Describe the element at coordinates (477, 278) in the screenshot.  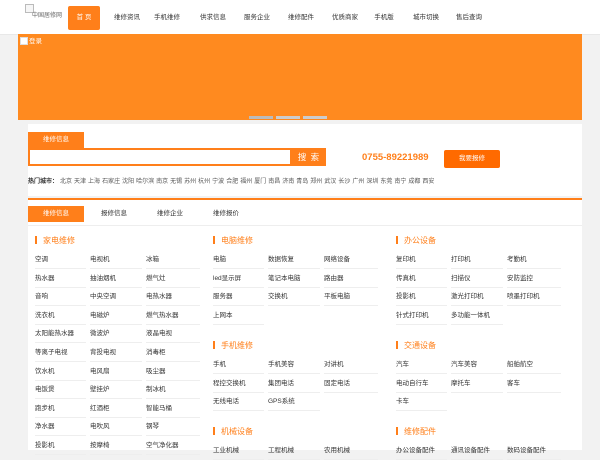
I see `category-item: 扫描仪` at that location.